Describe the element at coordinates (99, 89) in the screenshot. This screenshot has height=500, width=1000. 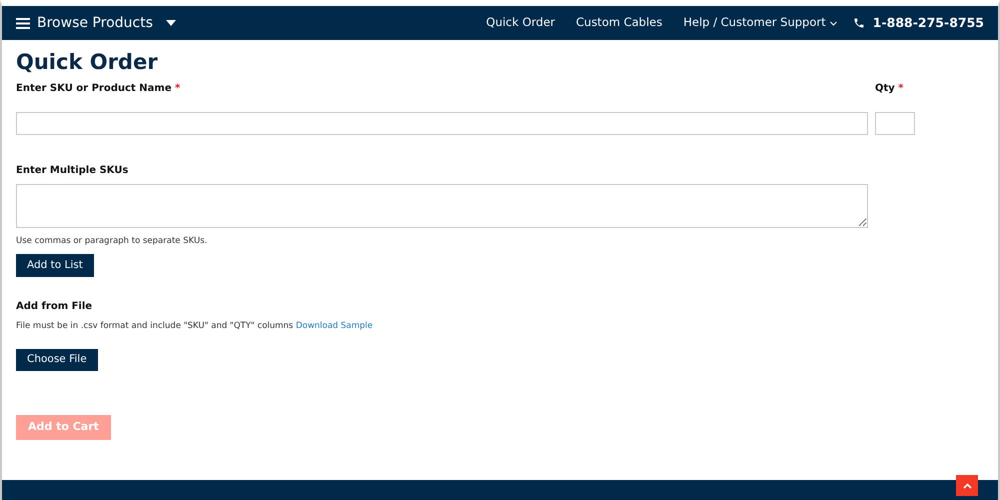
I see `field-label: Enter SKU or Product Name *` at that location.